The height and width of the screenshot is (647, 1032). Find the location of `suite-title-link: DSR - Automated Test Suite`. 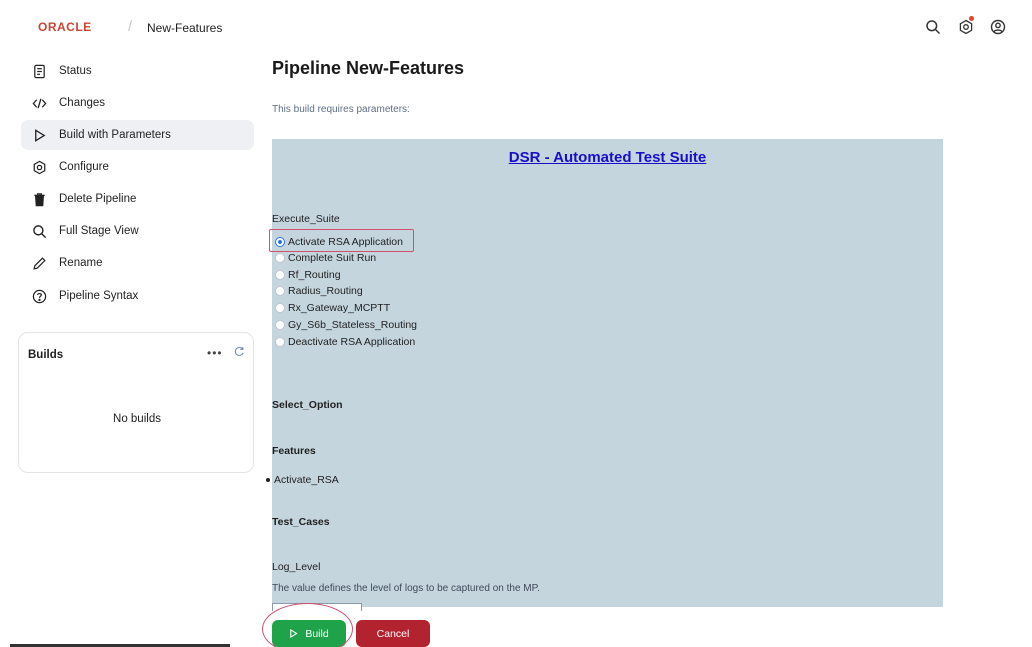

suite-title-link: DSR - Automated Test Suite is located at coordinates (607, 157).